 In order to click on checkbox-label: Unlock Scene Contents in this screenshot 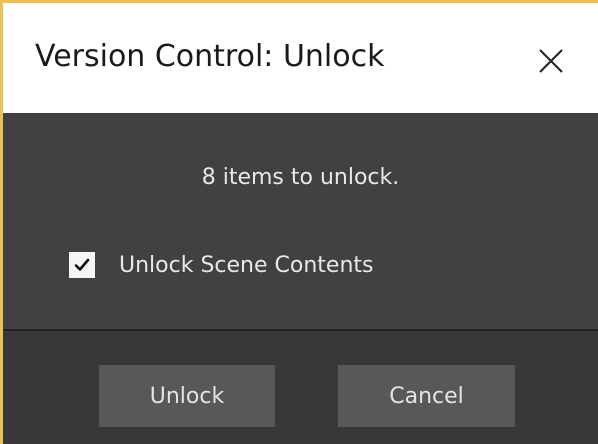, I will do `click(246, 265)`.